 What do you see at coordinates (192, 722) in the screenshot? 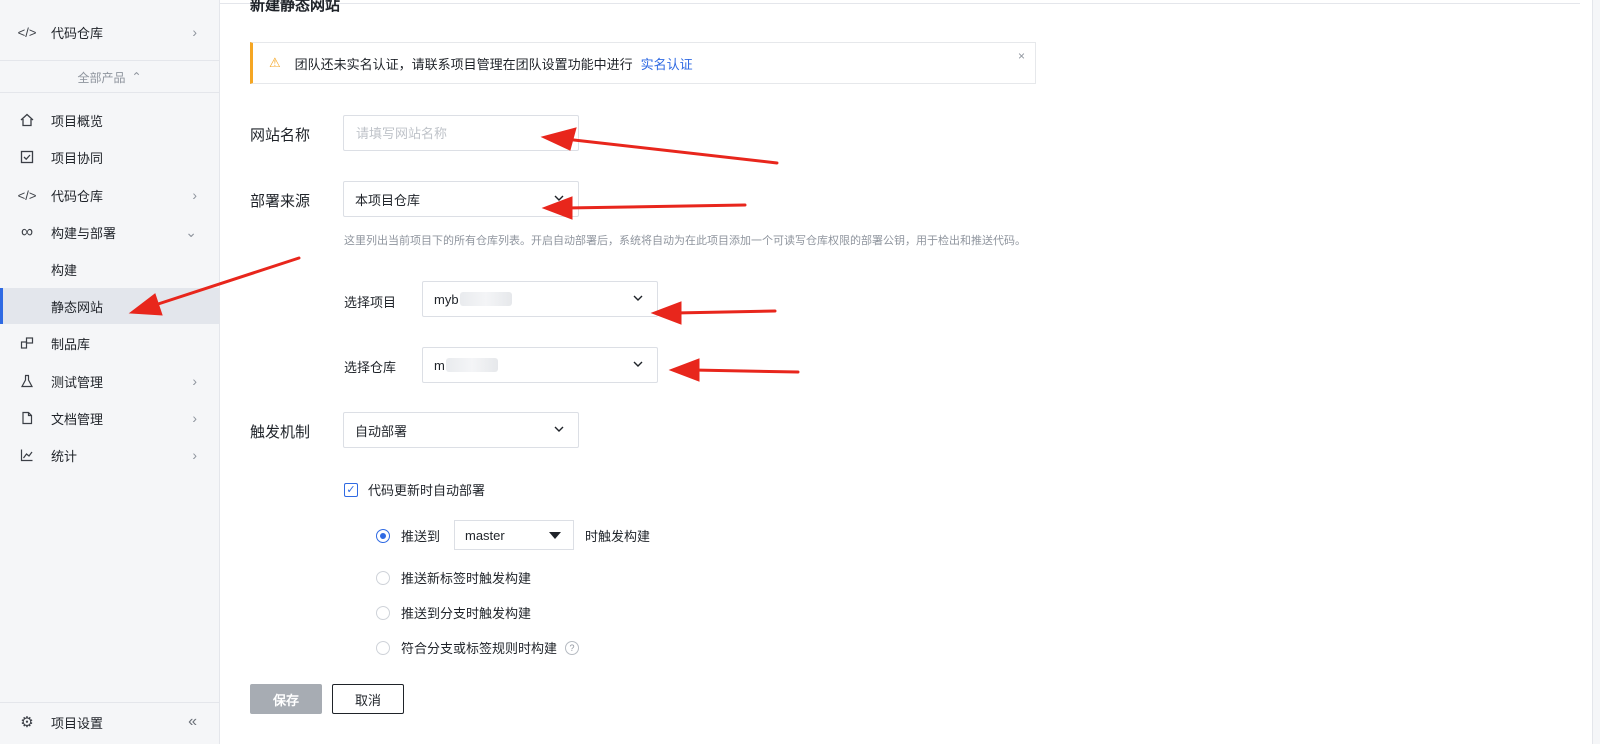
I see `collapse-sidebar-icon: «` at bounding box center [192, 722].